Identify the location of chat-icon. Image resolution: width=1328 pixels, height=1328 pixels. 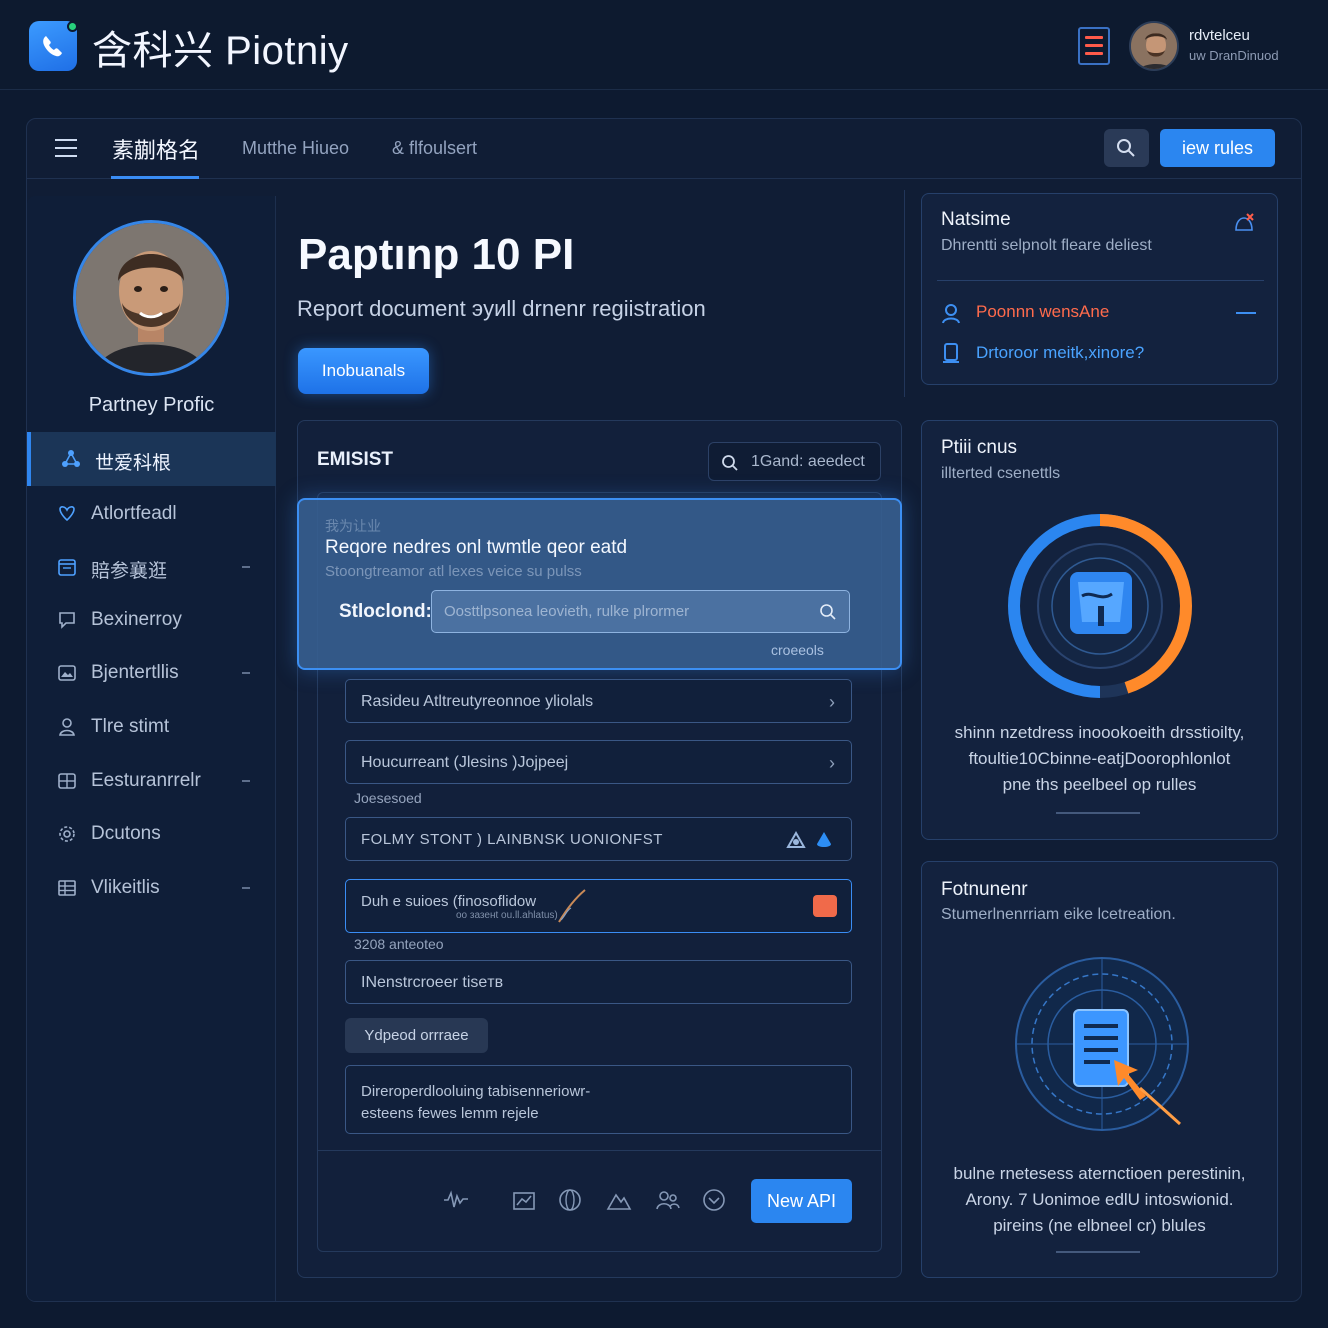
(67, 620).